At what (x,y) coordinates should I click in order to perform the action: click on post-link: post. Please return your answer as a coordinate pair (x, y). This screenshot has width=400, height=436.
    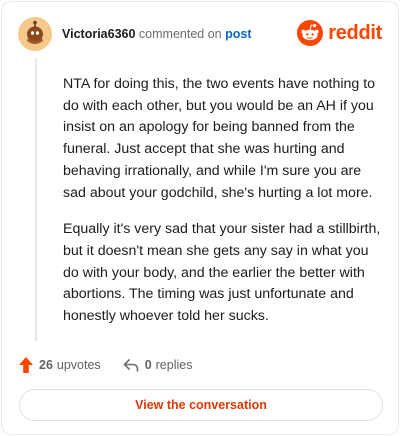
    Looking at the image, I should click on (238, 34).